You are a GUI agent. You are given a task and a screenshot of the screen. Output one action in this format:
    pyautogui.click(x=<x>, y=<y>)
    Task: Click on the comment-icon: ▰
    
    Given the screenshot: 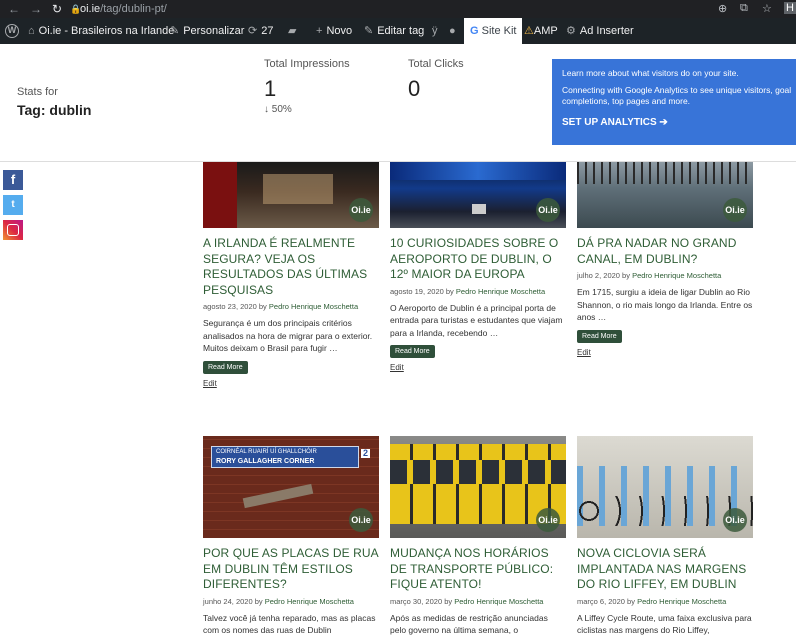 What is the action you would take?
    pyautogui.click(x=292, y=31)
    